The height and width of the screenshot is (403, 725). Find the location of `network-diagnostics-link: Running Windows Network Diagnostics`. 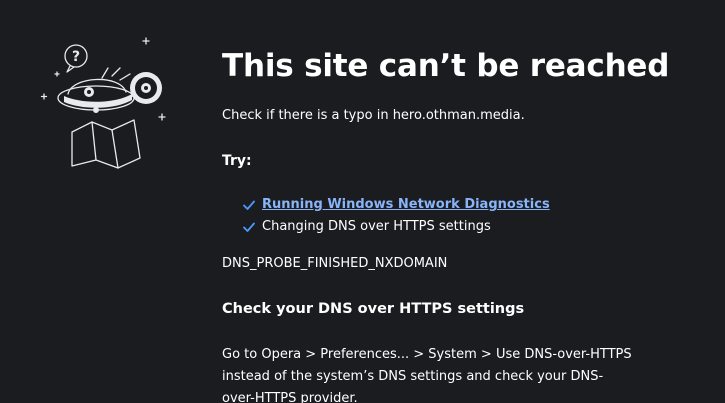

network-diagnostics-link: Running Windows Network Diagnostics is located at coordinates (406, 205).